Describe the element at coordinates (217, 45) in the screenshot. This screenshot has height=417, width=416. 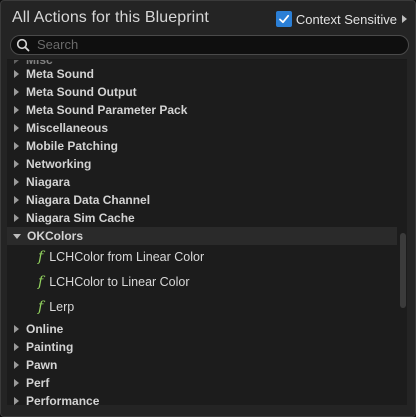
I see `search-input` at that location.